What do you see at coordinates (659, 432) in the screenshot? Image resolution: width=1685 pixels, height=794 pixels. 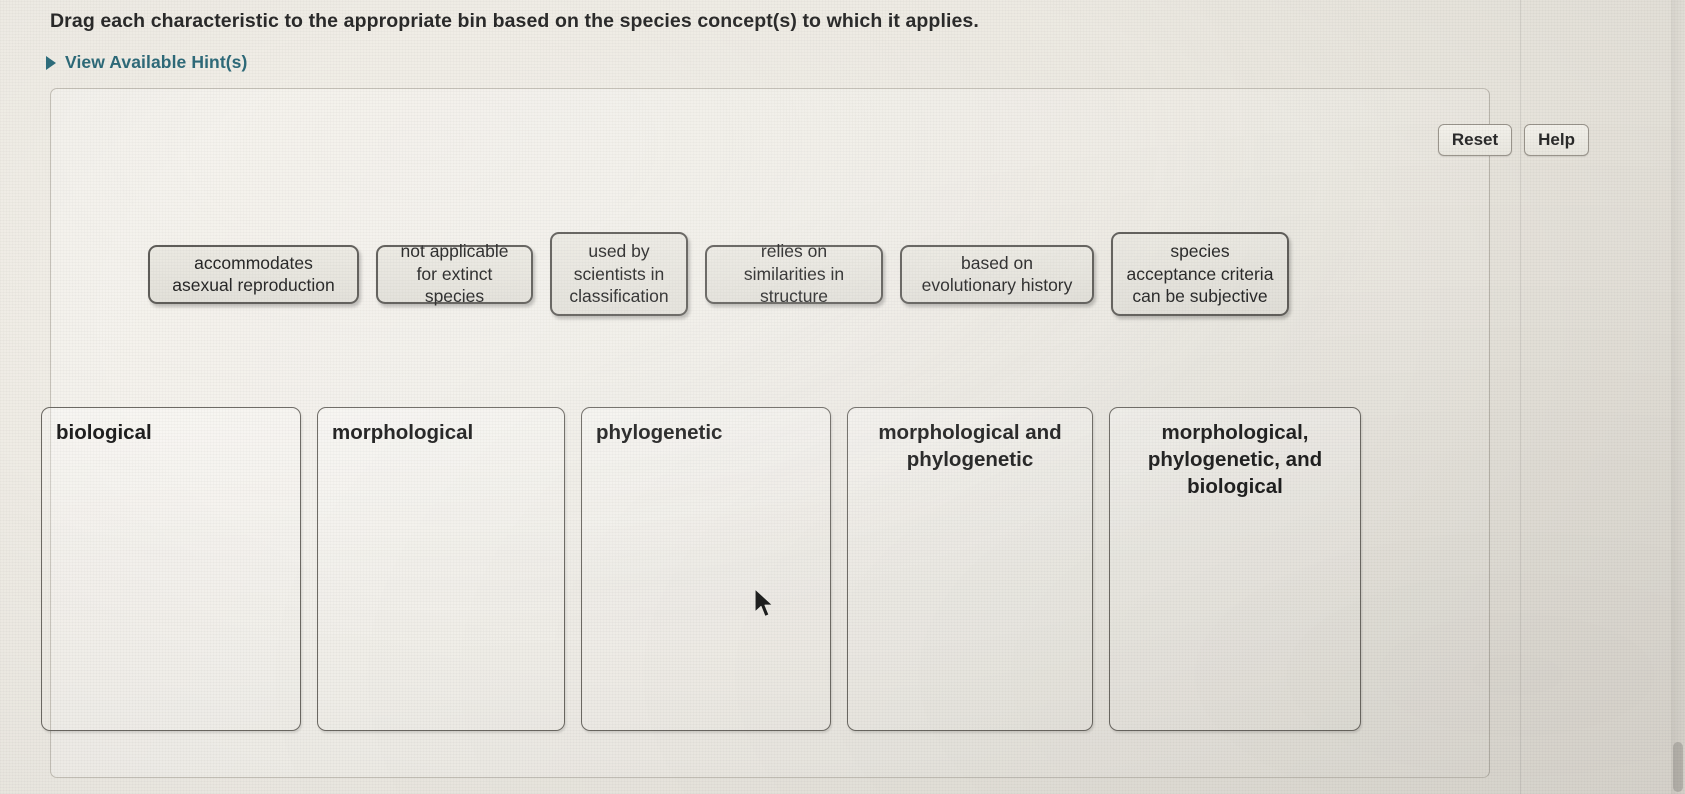 I see `bin-title: phylogenetic` at bounding box center [659, 432].